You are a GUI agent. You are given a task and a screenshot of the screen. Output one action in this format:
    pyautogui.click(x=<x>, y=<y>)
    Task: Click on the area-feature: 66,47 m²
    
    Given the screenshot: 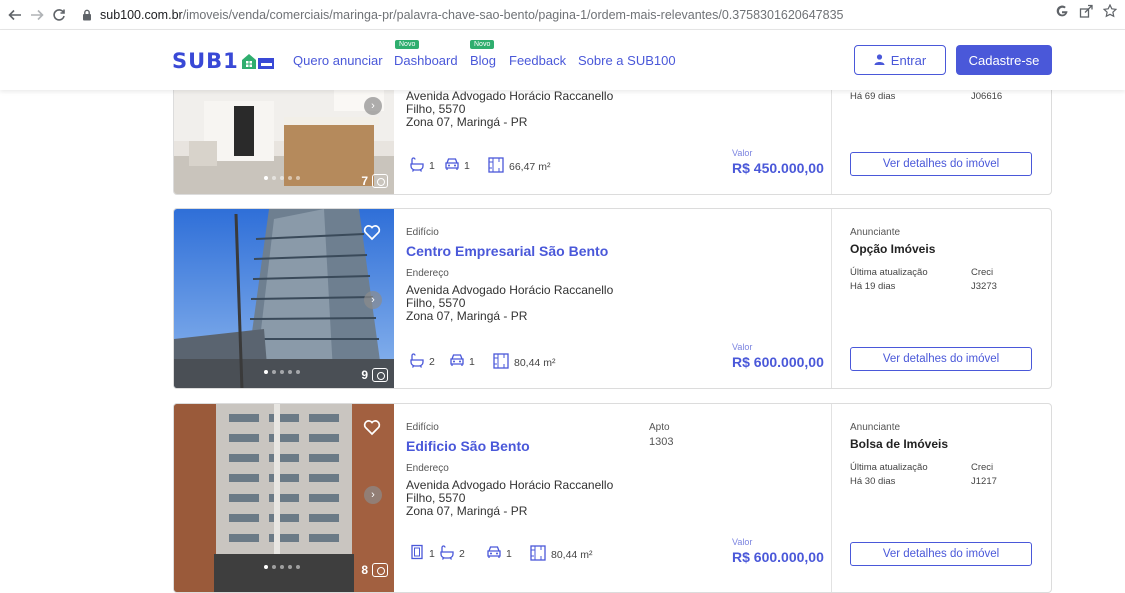 What is the action you would take?
    pyautogui.click(x=518, y=166)
    